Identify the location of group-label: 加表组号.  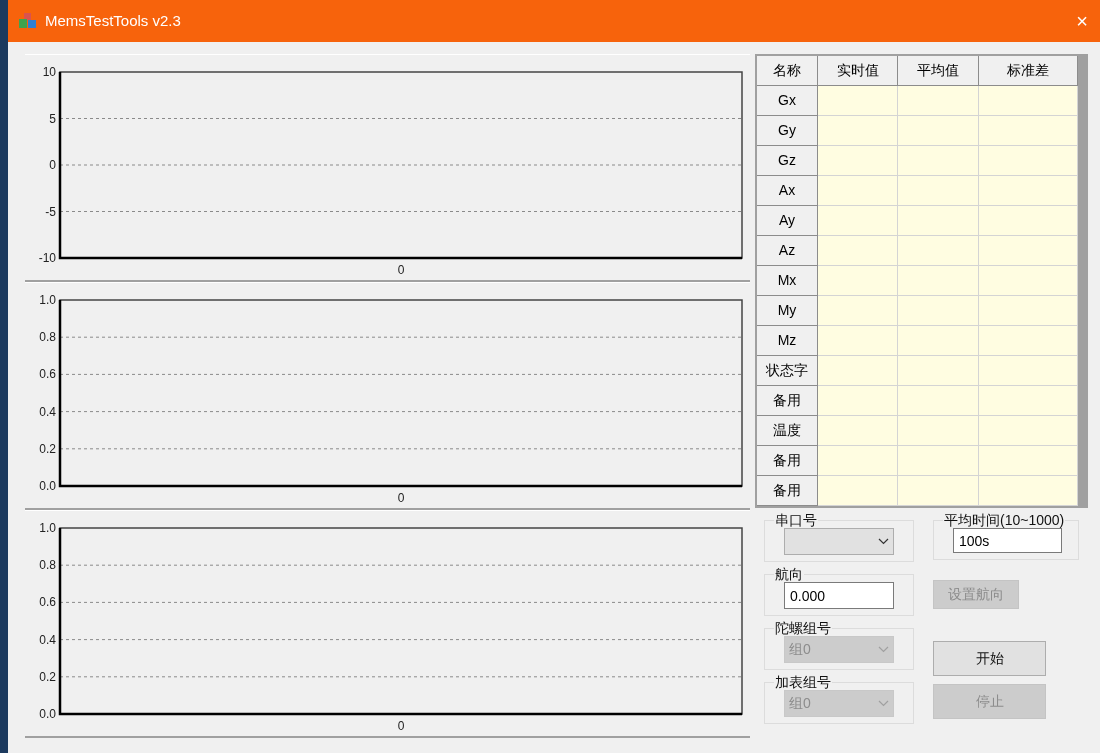
(803, 682).